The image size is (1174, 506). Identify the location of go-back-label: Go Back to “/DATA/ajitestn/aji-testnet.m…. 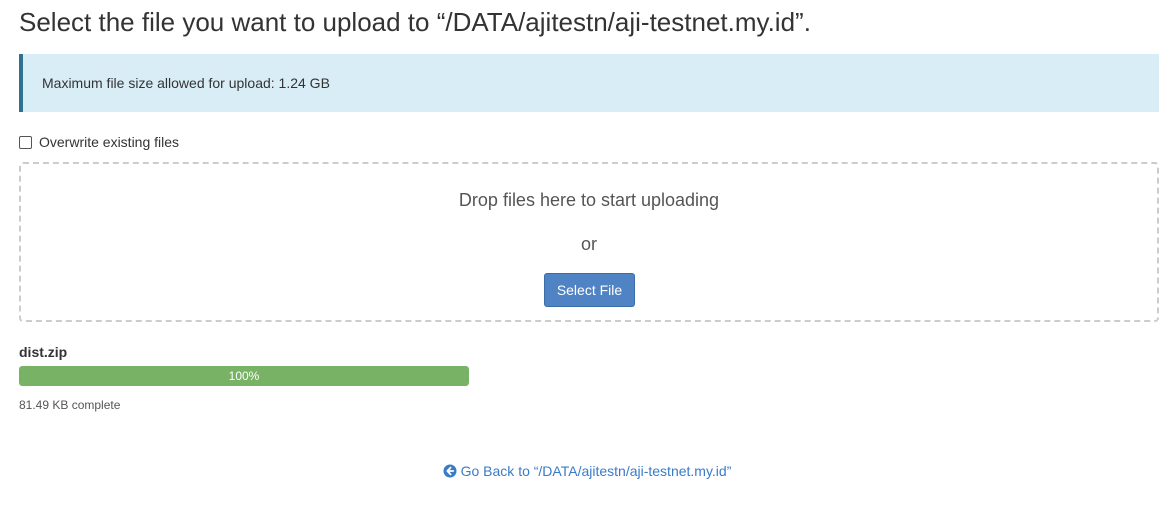
(596, 471).